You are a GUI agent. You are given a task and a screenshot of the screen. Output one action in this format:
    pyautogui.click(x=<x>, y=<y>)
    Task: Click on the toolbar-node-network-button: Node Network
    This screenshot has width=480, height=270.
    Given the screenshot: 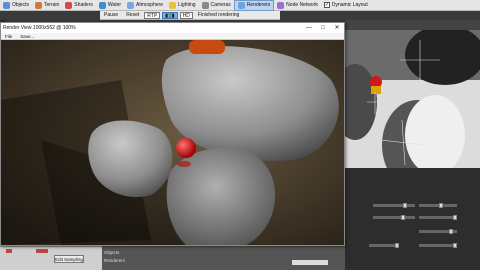 What is the action you would take?
    pyautogui.click(x=297, y=5)
    